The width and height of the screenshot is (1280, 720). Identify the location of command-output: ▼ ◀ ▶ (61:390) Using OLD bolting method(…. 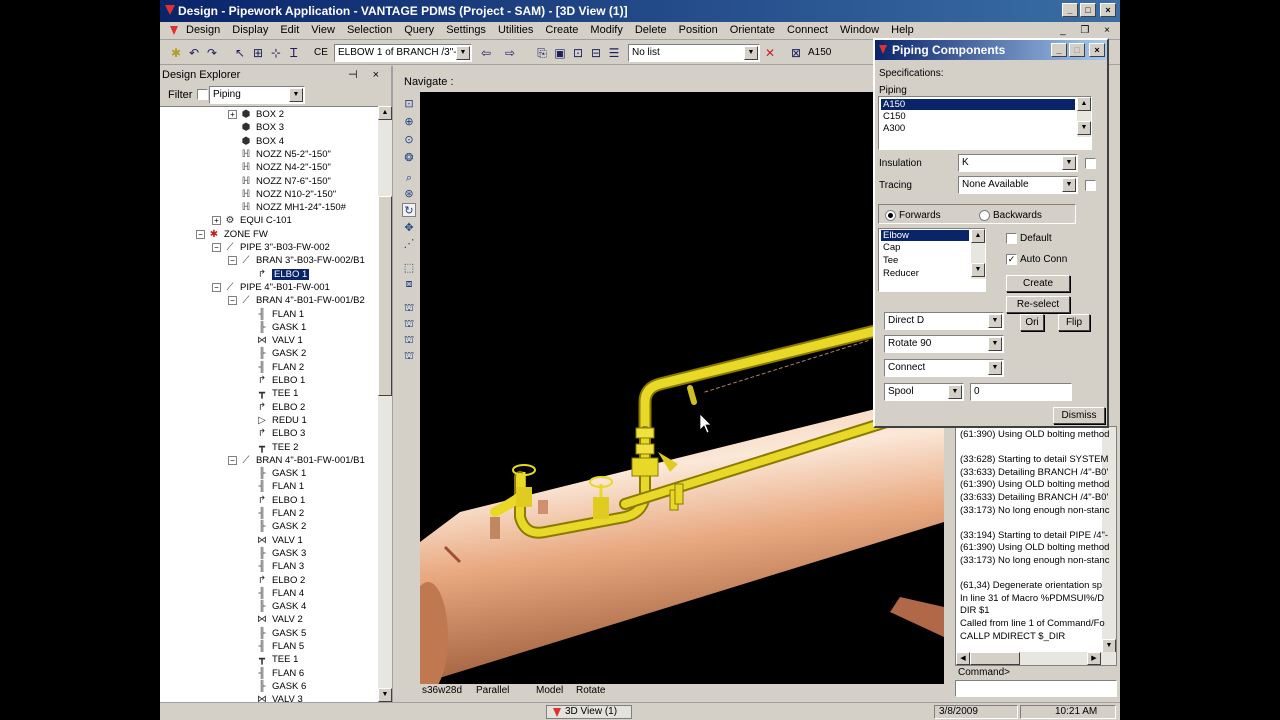
(1036, 546).